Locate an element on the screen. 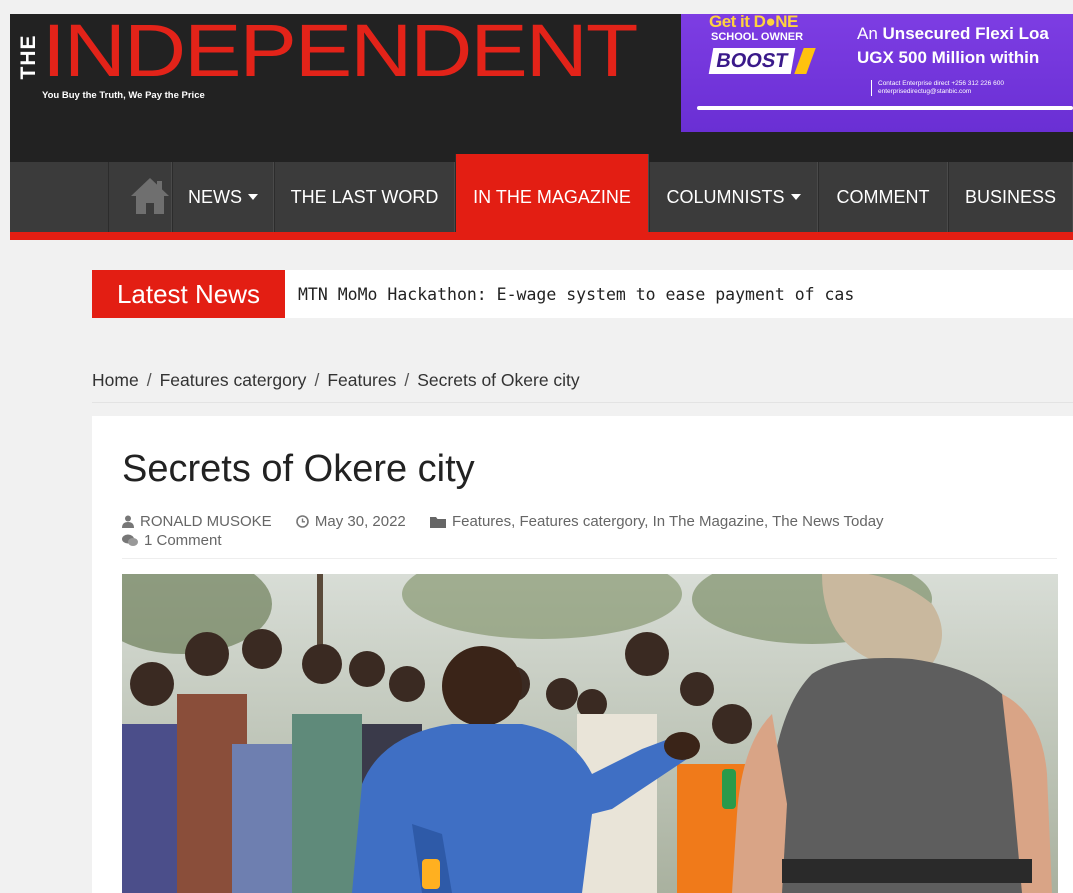  nav-item-in-the-magazine: IN THE MAGAZINE is located at coordinates (552, 194).